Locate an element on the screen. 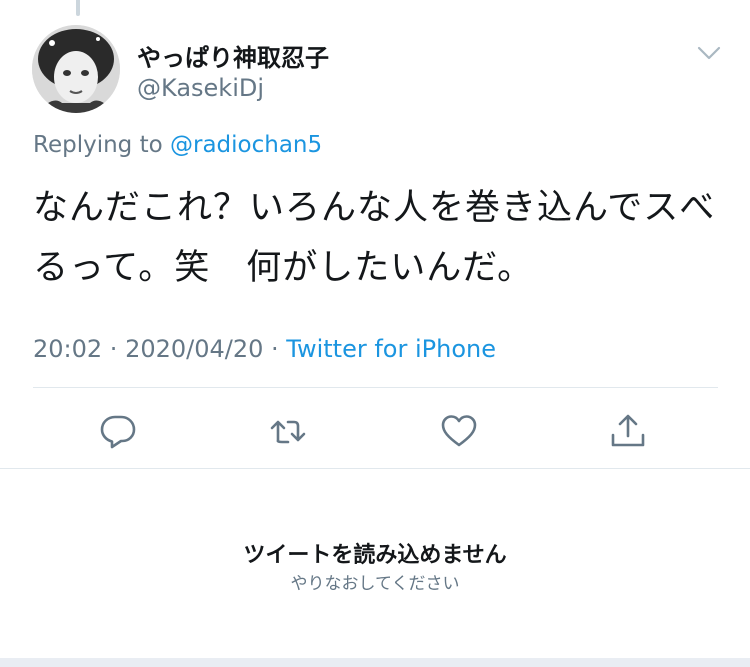 Image resolution: width=750 pixels, height=667 pixels. reply-icon is located at coordinates (118, 432).